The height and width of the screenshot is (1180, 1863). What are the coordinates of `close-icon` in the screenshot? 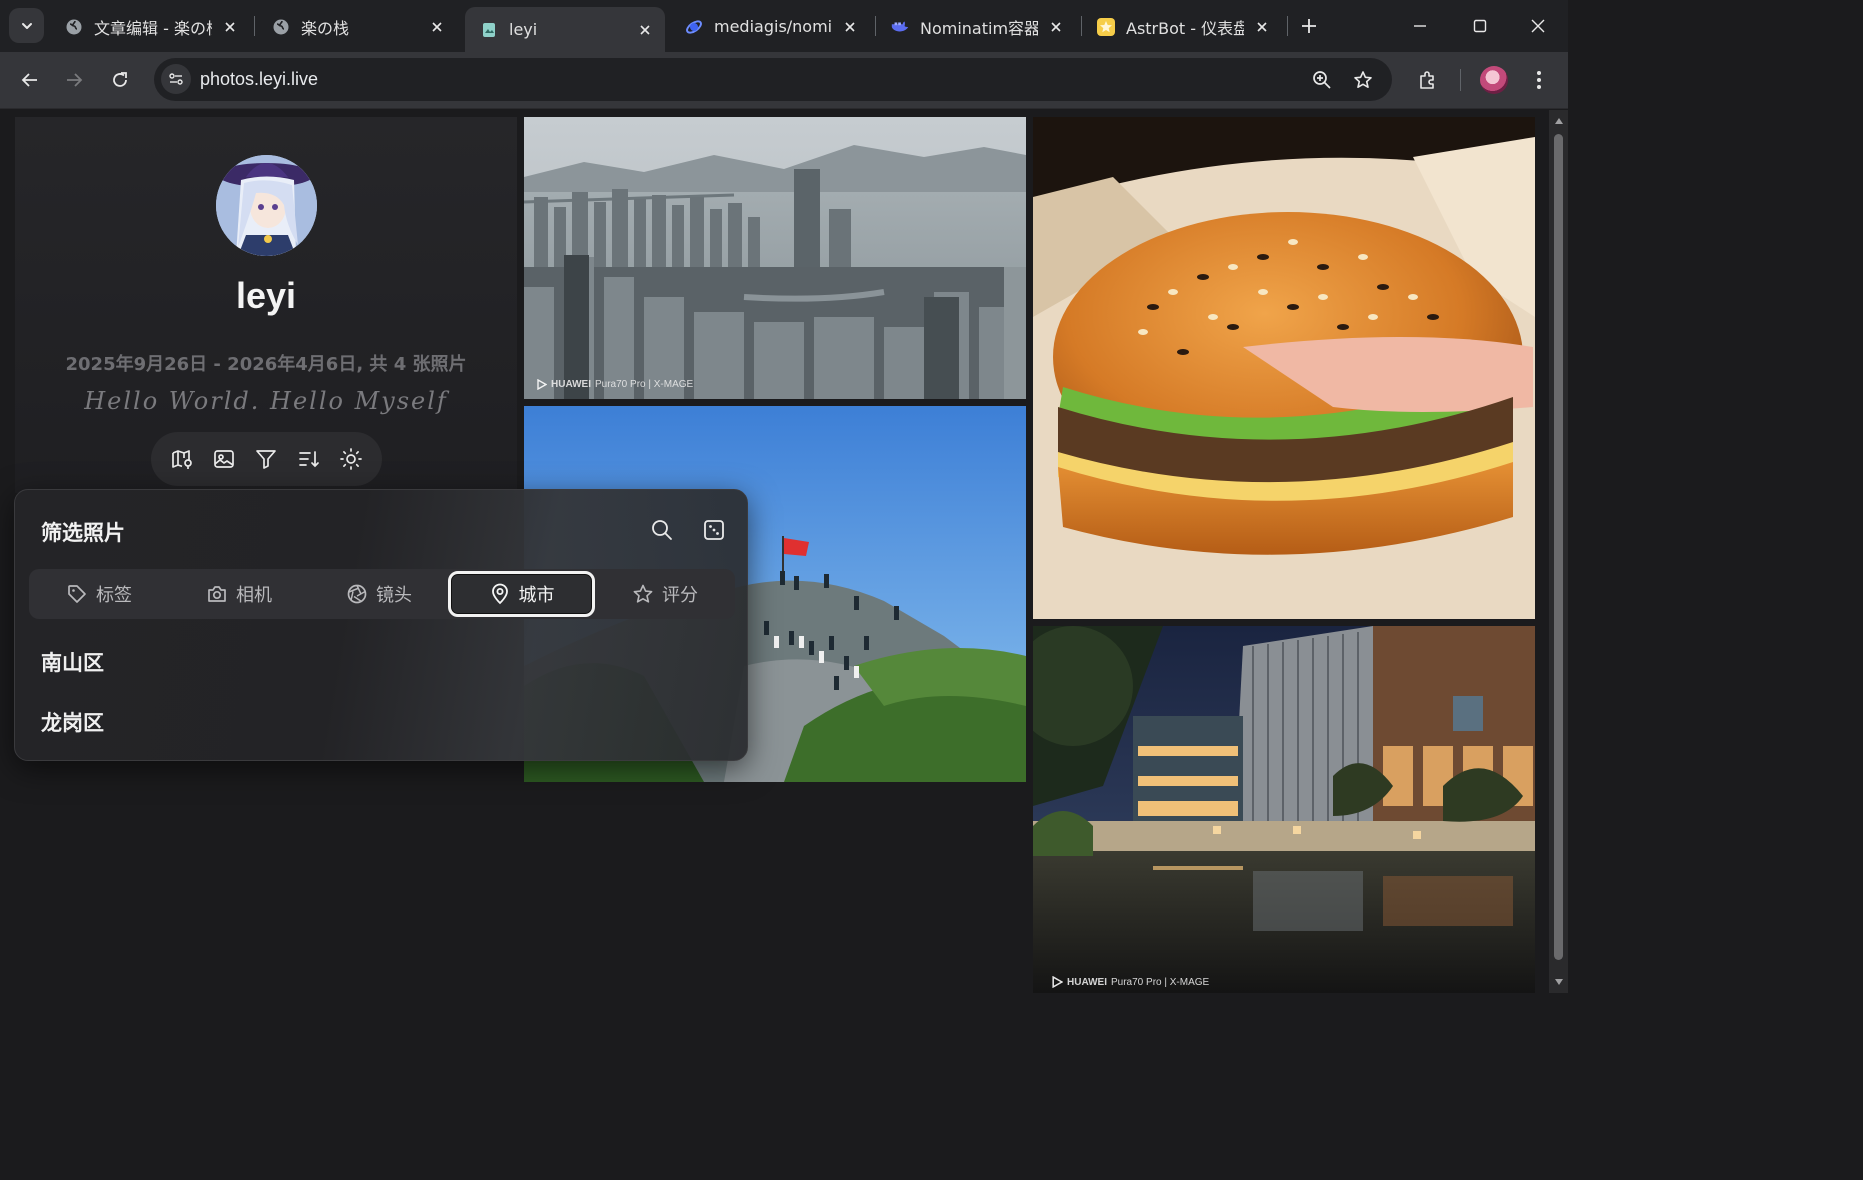 It's located at (1538, 26).